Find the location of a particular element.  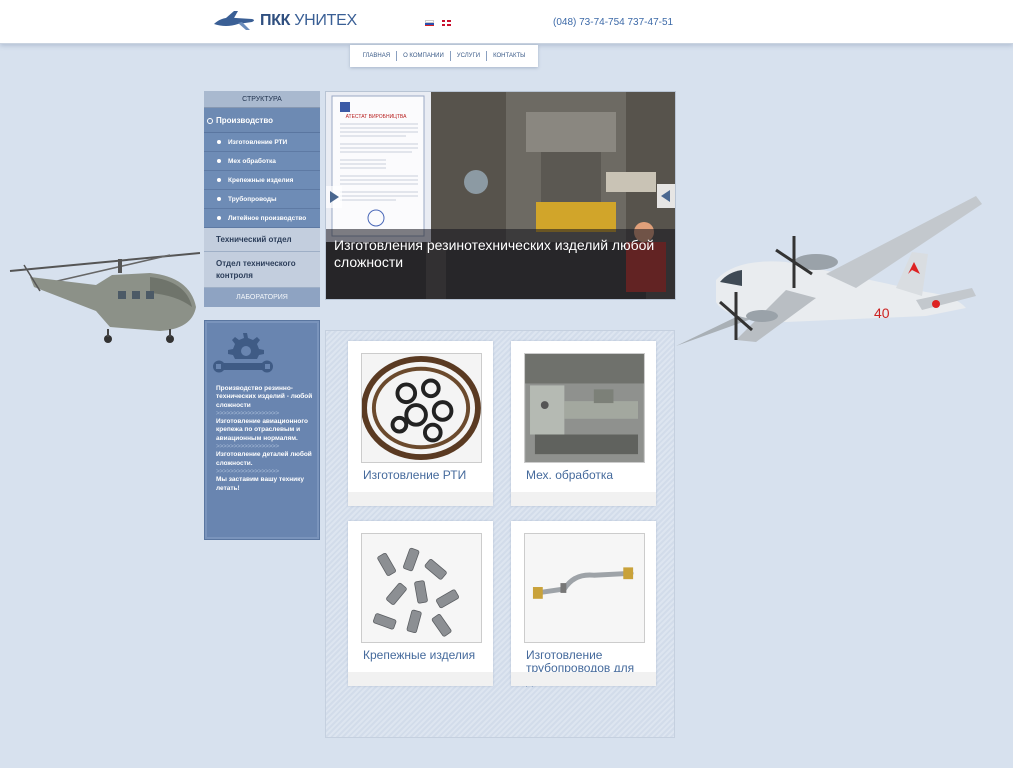

product-card-rti: Изготовление РТИ is located at coordinates (420, 423).